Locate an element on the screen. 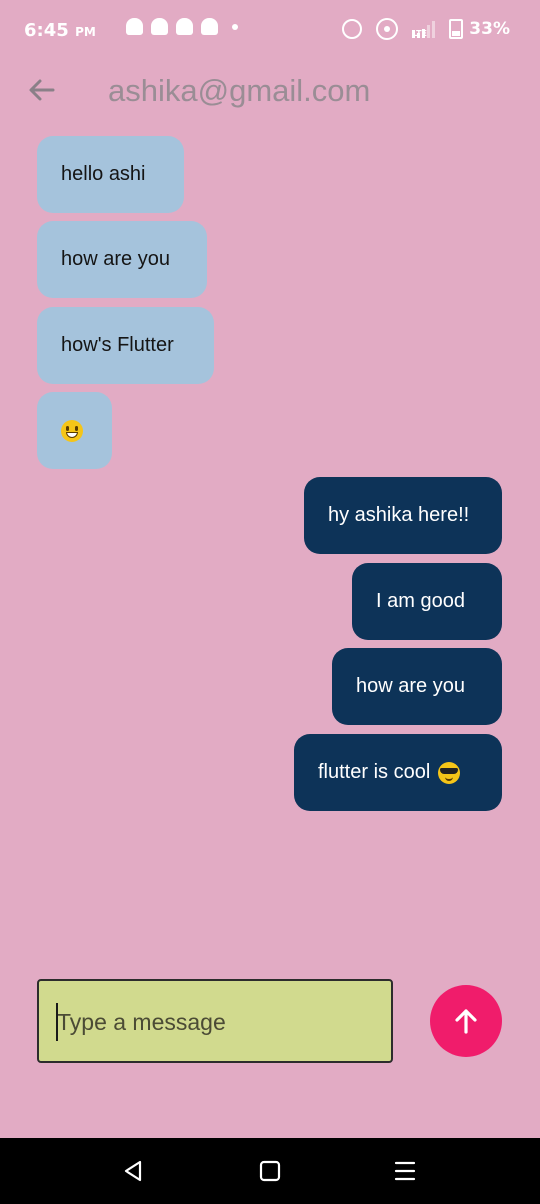  message-text: how's Flutter is located at coordinates (117, 345).